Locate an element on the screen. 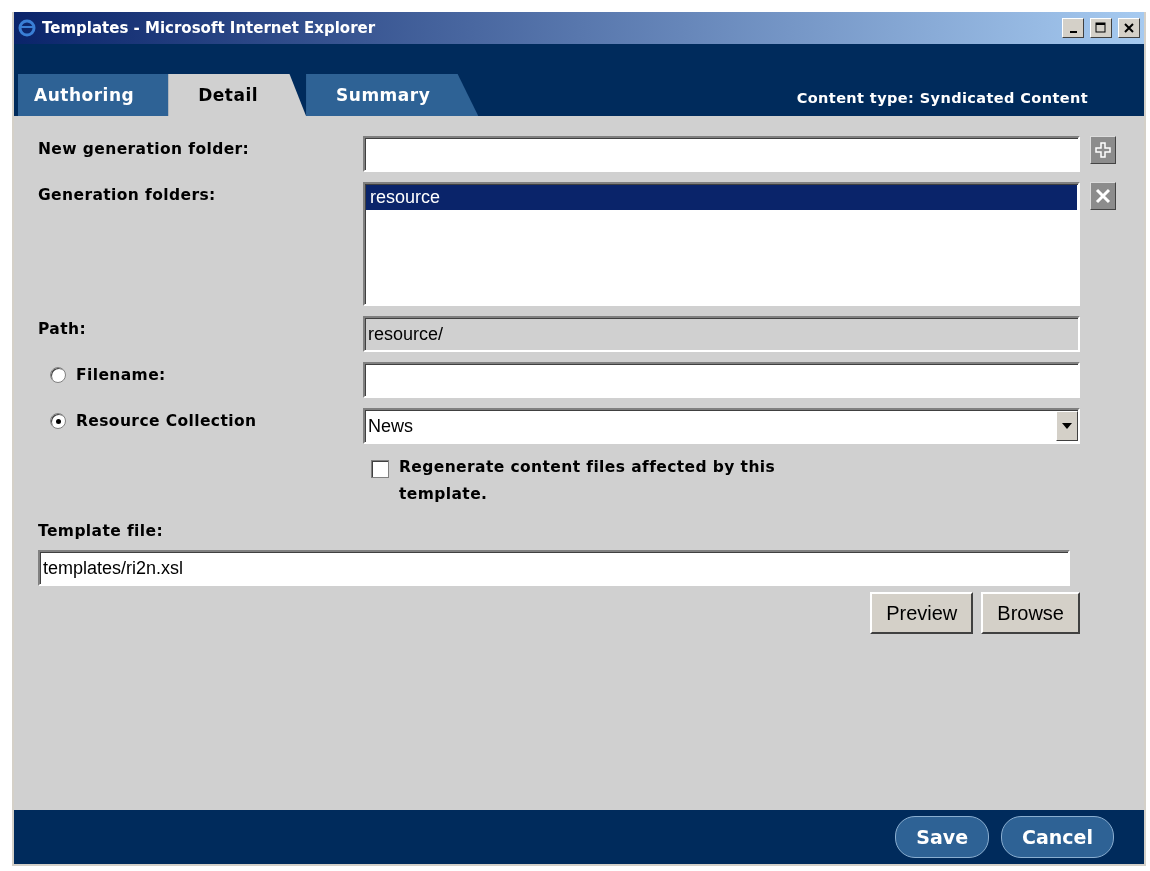  collection-dropdown: News is located at coordinates (721, 426).